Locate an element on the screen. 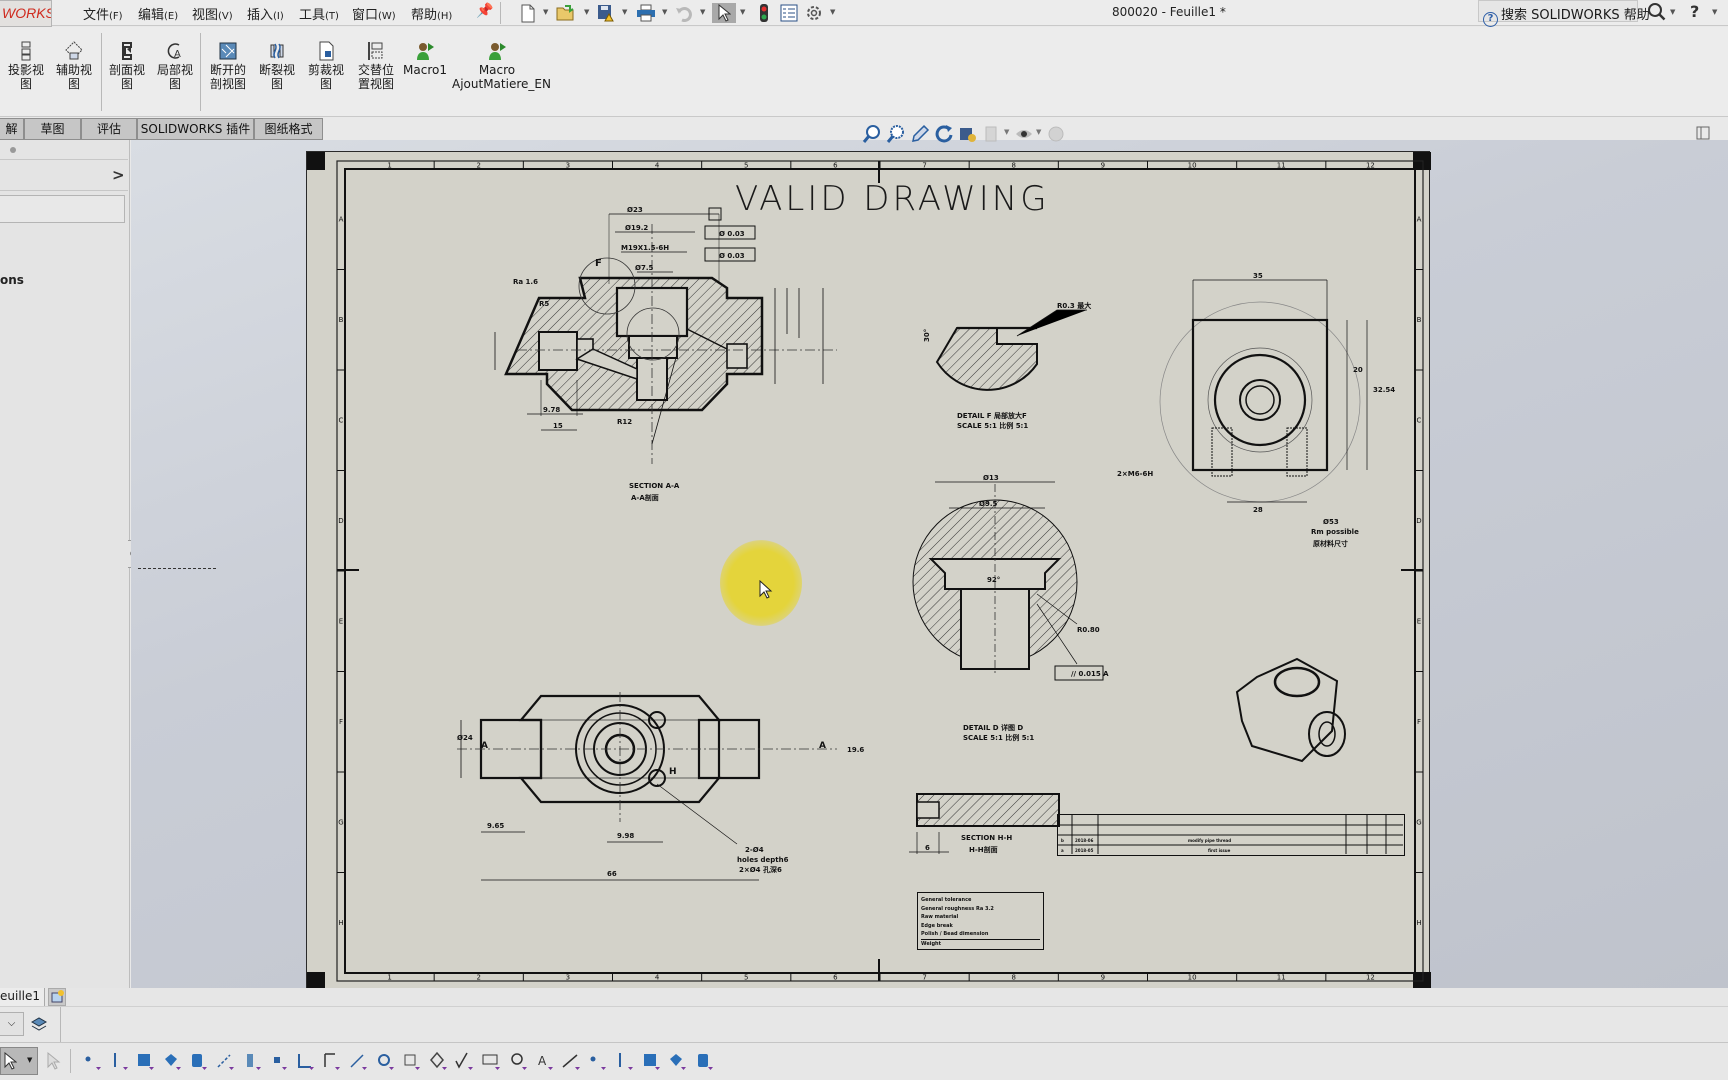 This screenshot has height=1080, width=1728. menu-insert: 插入(I) is located at coordinates (265, 13).